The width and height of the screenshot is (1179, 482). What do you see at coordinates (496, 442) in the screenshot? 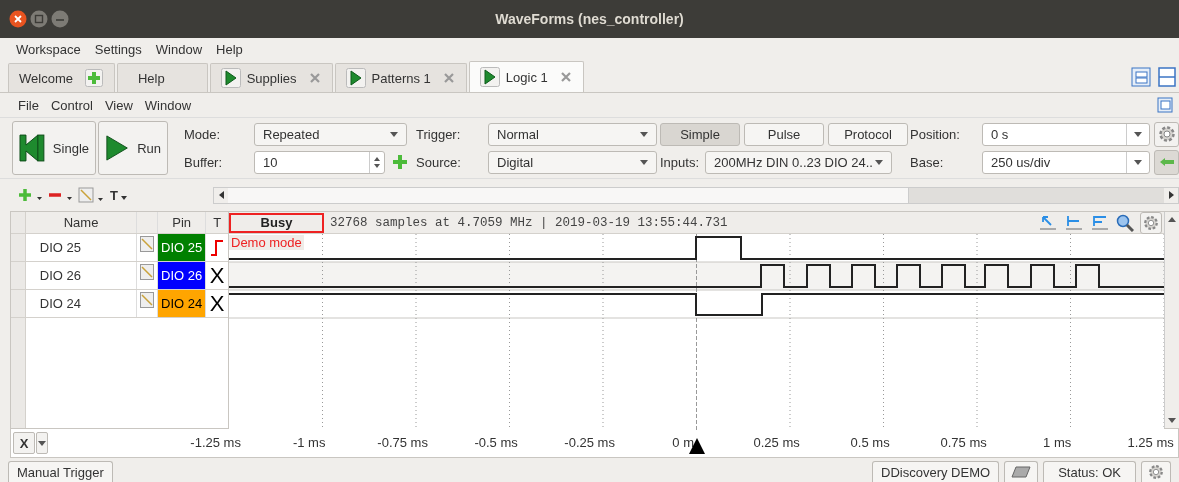
I see `axis-label: -0.5 ms` at bounding box center [496, 442].